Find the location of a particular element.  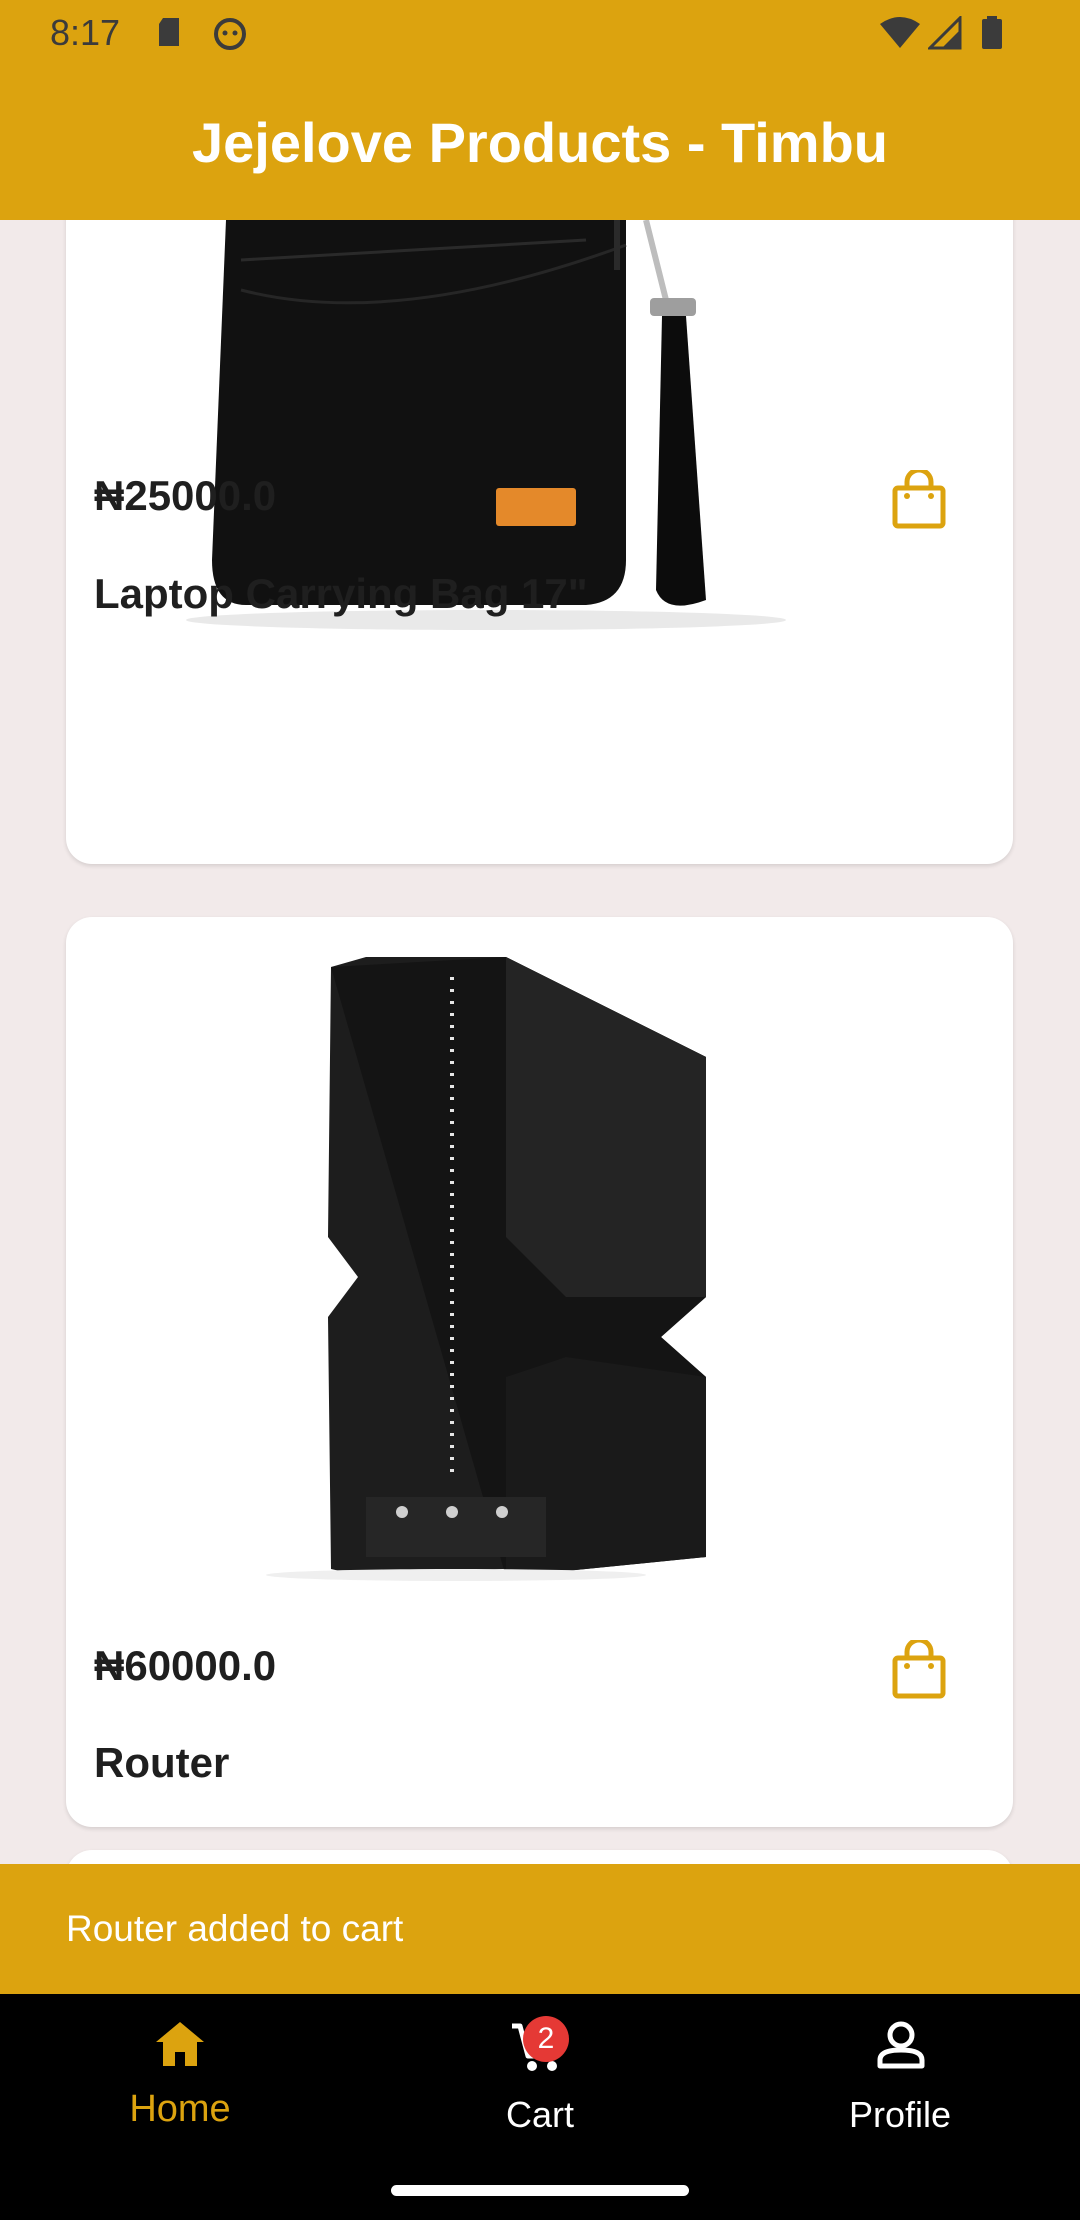

snackbar-message: Router added to cart is located at coordinates (235, 1928).